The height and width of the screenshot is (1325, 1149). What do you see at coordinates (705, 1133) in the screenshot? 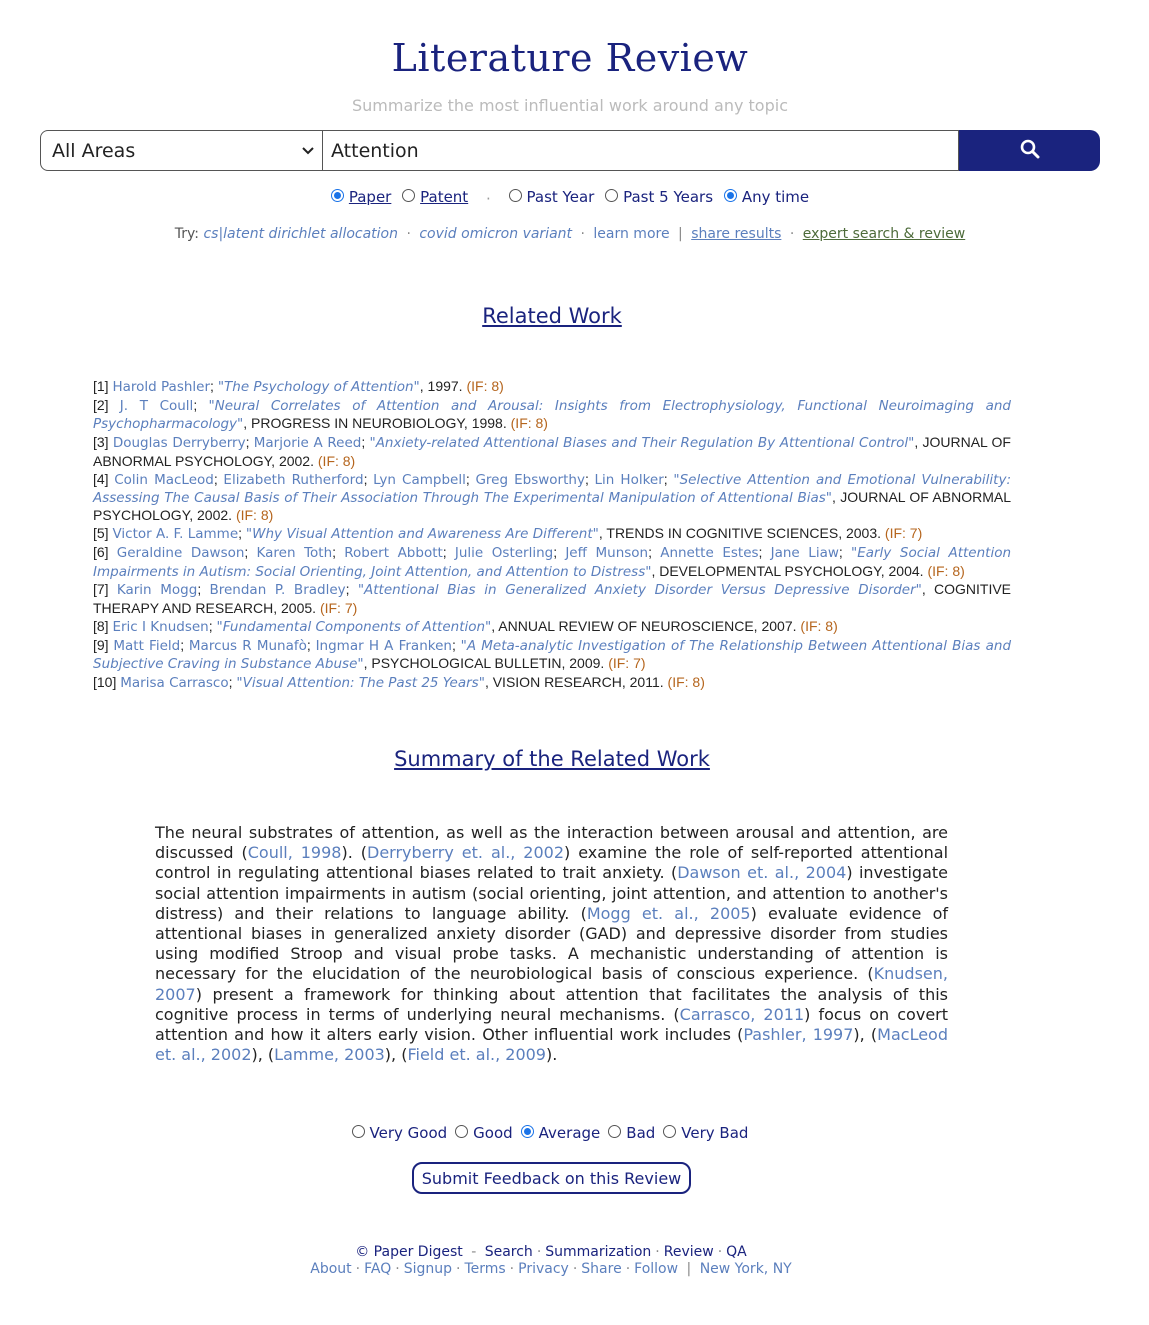
I see `rating-option: Very Bad` at bounding box center [705, 1133].